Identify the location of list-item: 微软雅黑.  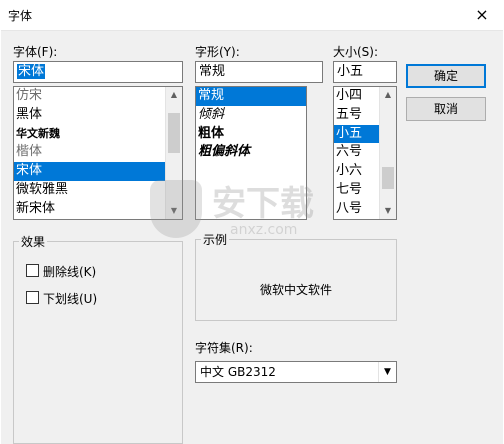
(98, 190).